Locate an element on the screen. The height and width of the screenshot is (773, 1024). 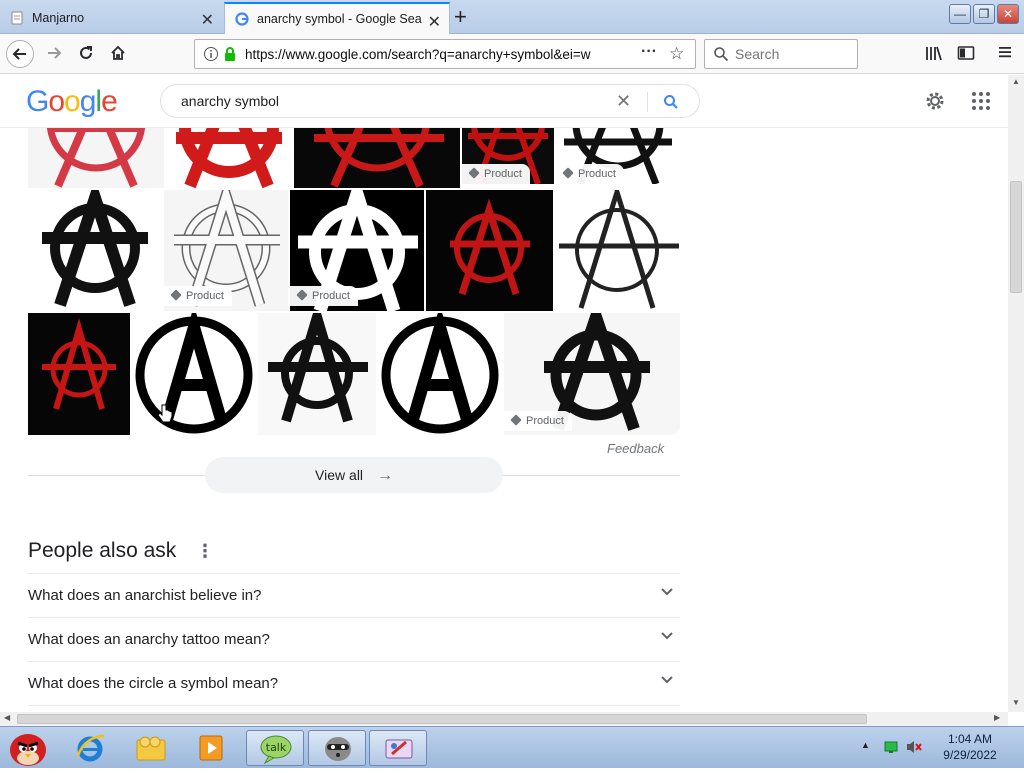
arrow-right-icon: → is located at coordinates (384, 475).